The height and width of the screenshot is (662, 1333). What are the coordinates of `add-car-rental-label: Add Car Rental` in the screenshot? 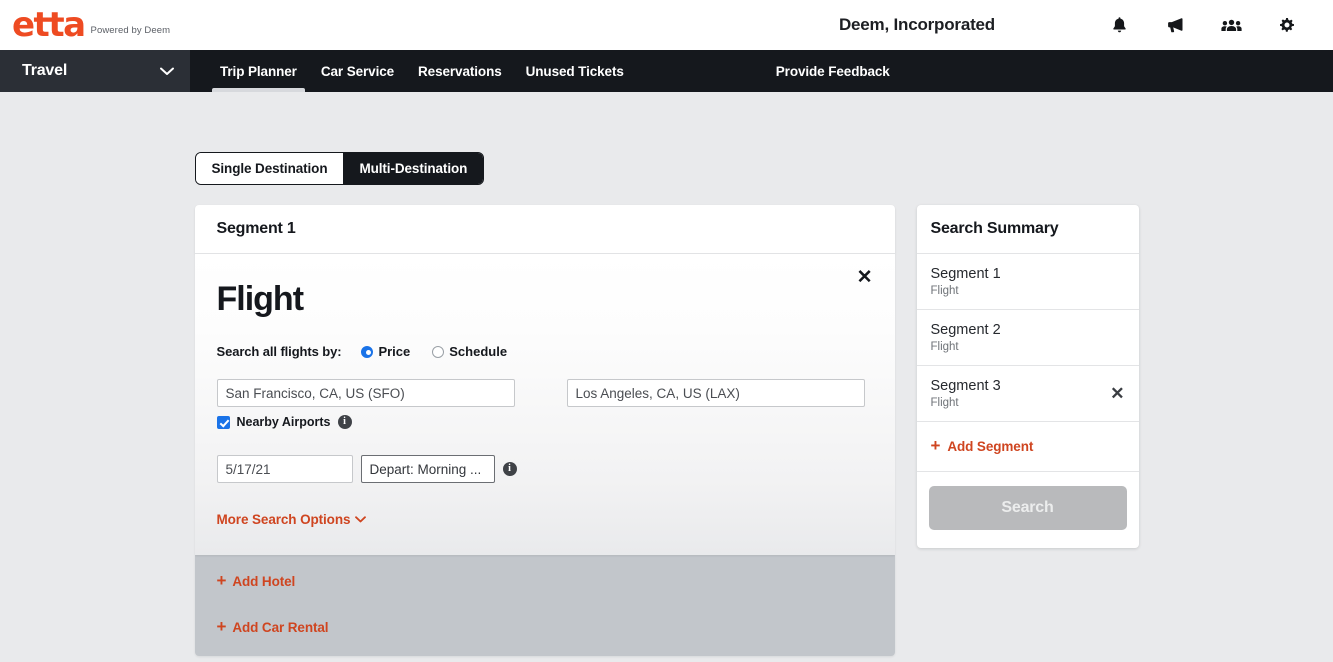 It's located at (280, 627).